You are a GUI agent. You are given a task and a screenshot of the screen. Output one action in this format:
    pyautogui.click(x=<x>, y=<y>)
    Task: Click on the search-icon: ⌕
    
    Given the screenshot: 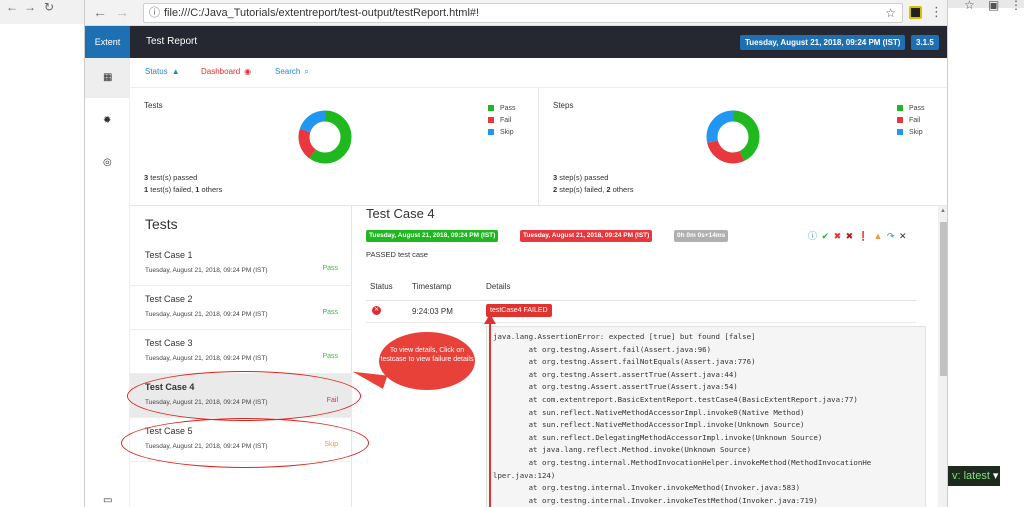 What is the action you would take?
    pyautogui.click(x=306, y=71)
    